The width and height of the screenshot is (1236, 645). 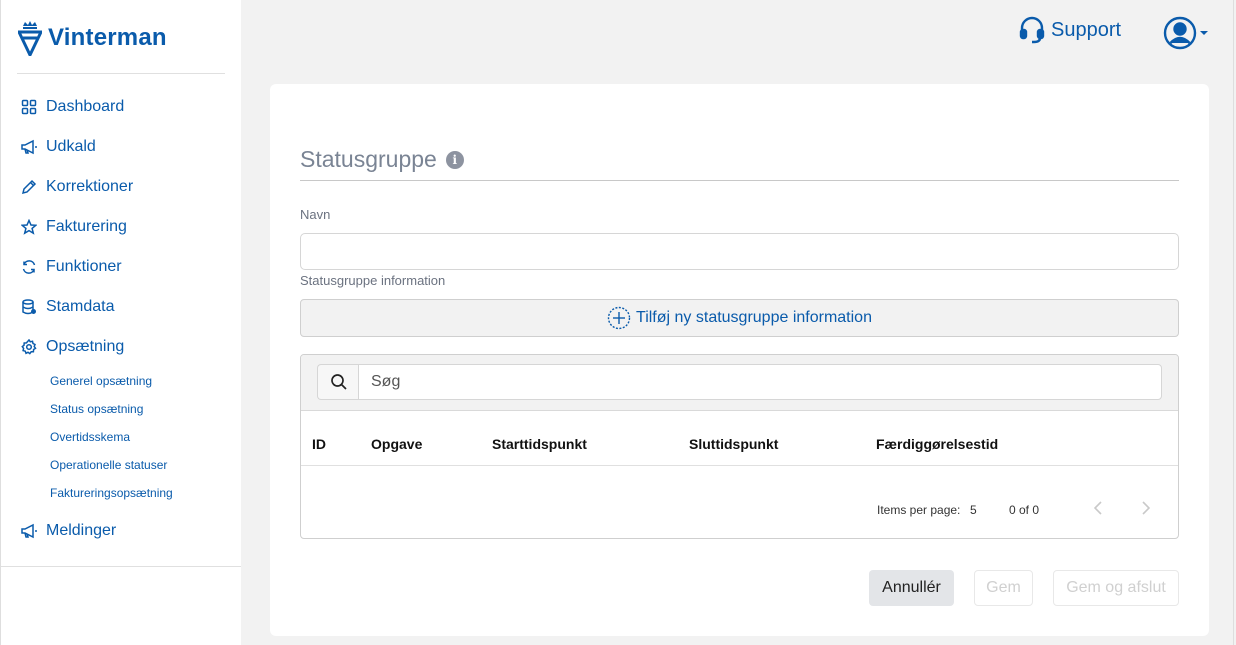 What do you see at coordinates (121, 73) in the screenshot?
I see `logo-divider` at bounding box center [121, 73].